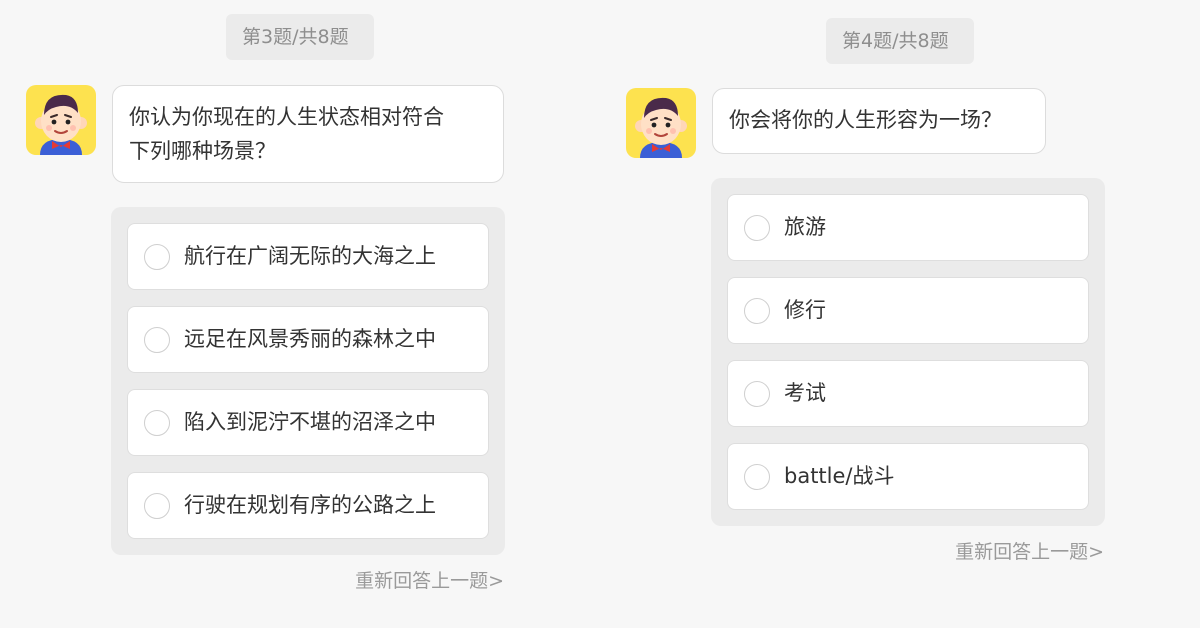 Image resolution: width=1200 pixels, height=628 pixels. I want to click on option-label: 旅游, so click(805, 227).